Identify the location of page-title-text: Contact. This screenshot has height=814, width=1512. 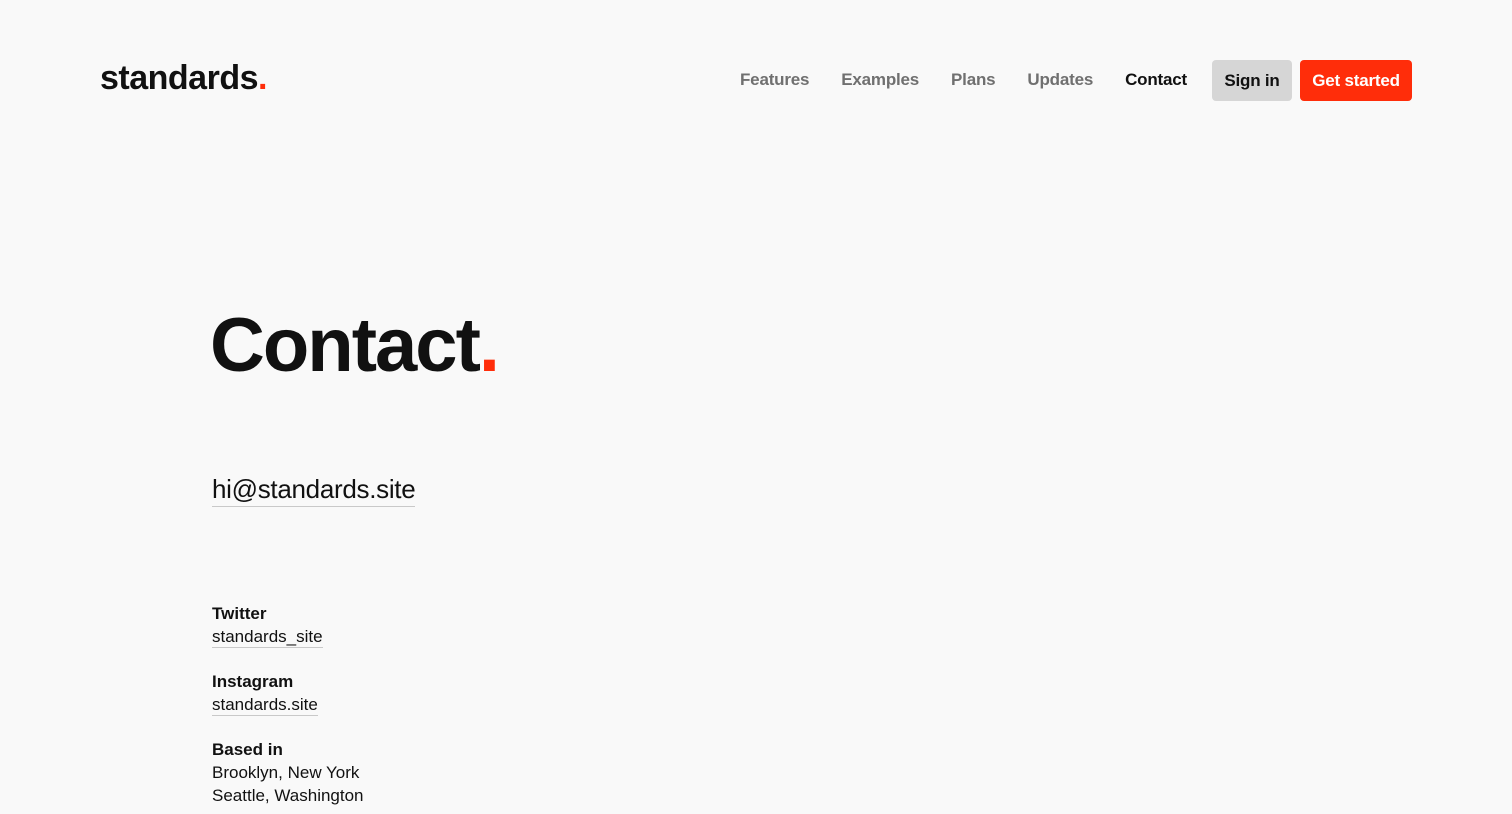
(345, 345).